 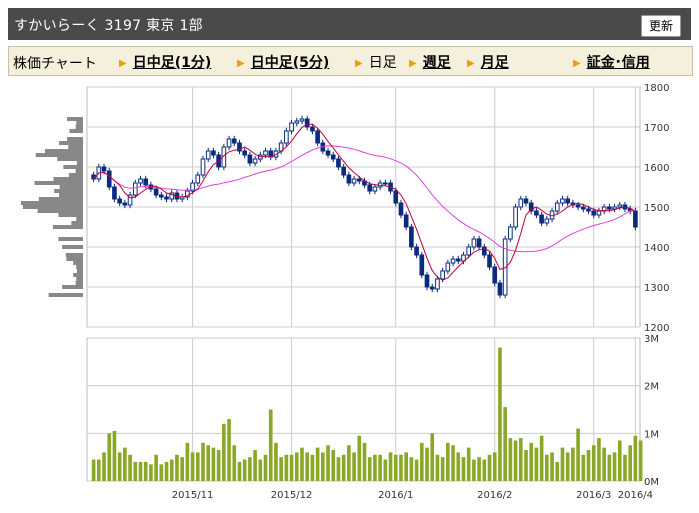 What do you see at coordinates (656, 288) in the screenshot?
I see `price-tick-label: 1300` at bounding box center [656, 288].